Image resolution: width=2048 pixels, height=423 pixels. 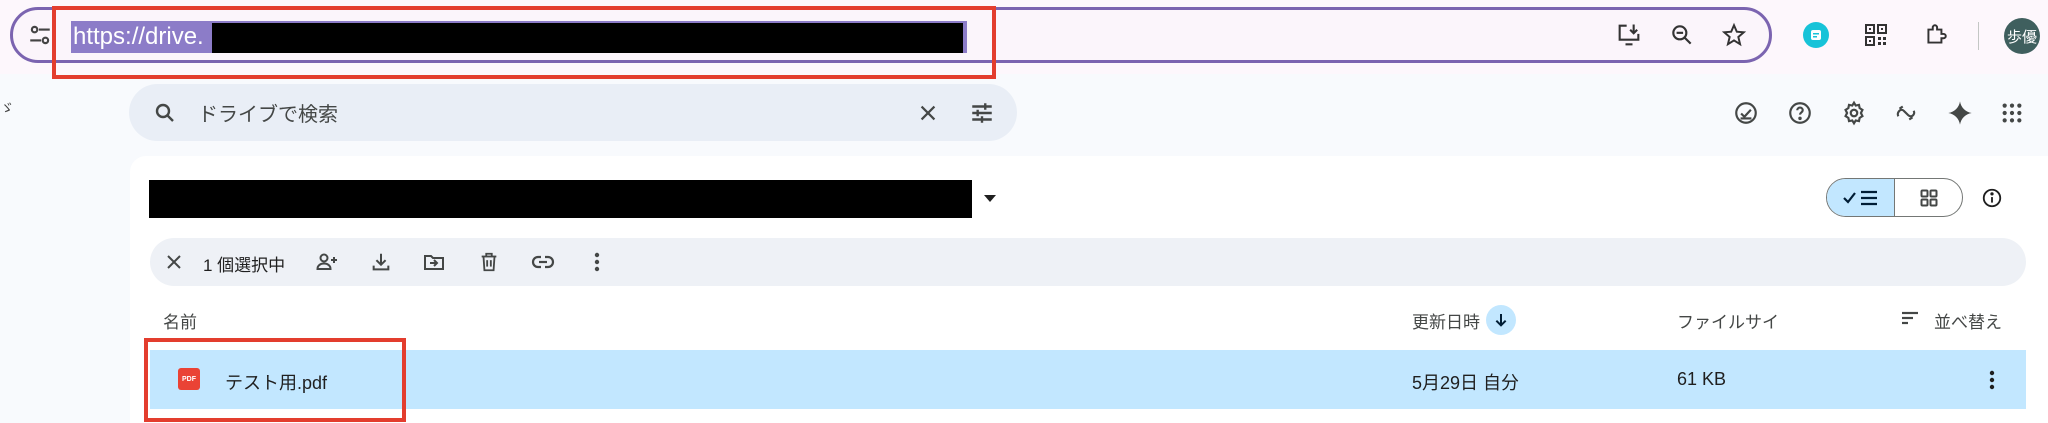 What do you see at coordinates (268, 112) in the screenshot?
I see `search-input: ドライブで検索` at bounding box center [268, 112].